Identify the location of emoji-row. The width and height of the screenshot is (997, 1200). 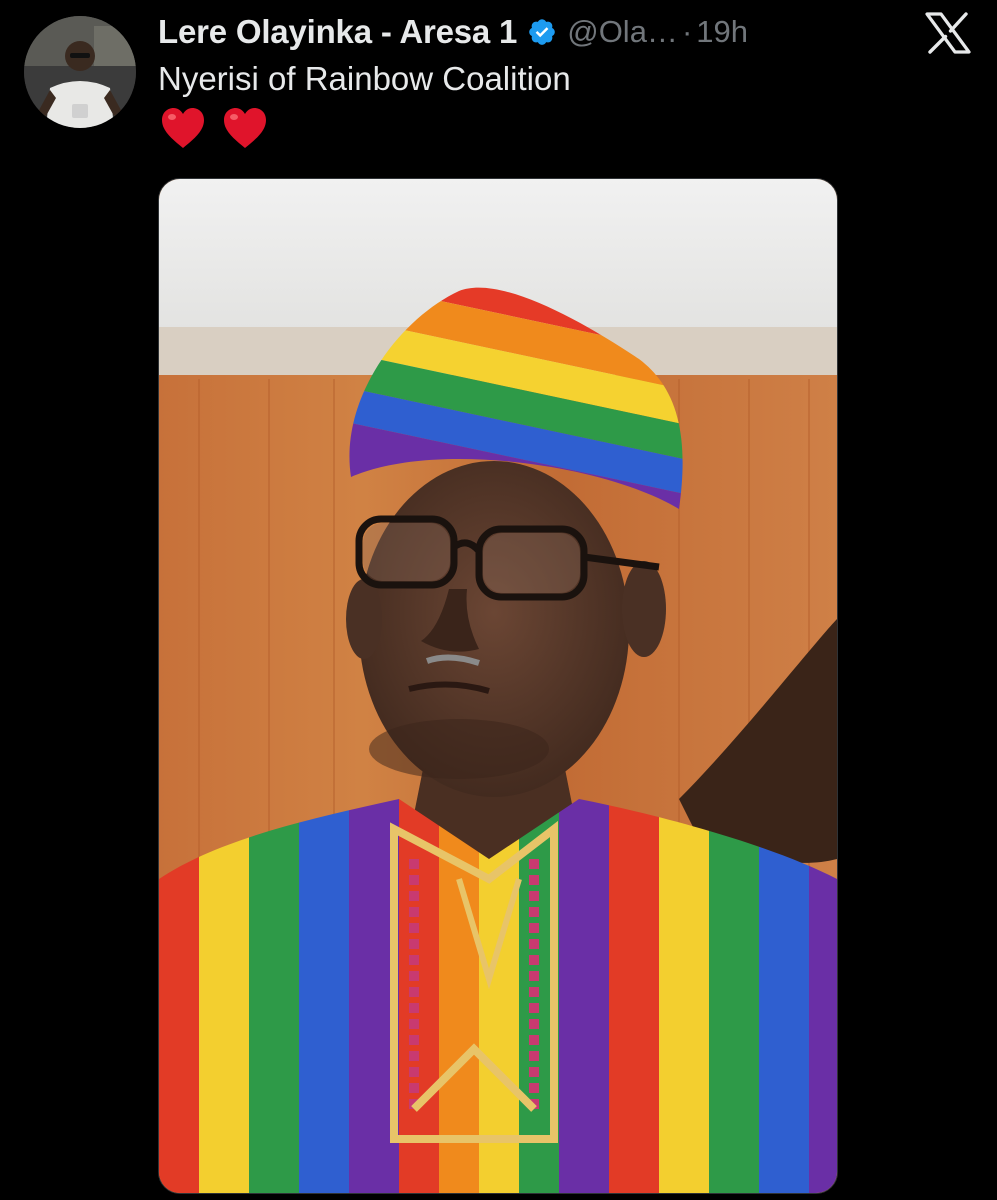
(214, 130).